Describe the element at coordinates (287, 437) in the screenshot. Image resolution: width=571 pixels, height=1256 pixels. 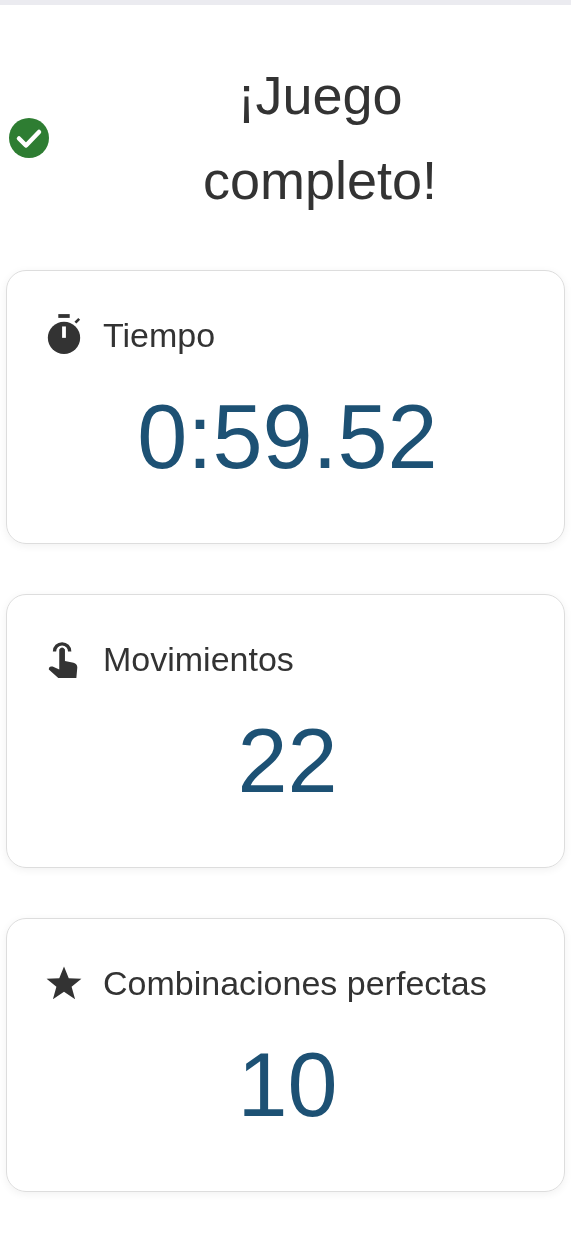
I see `stat-value: 0:59.52` at that location.